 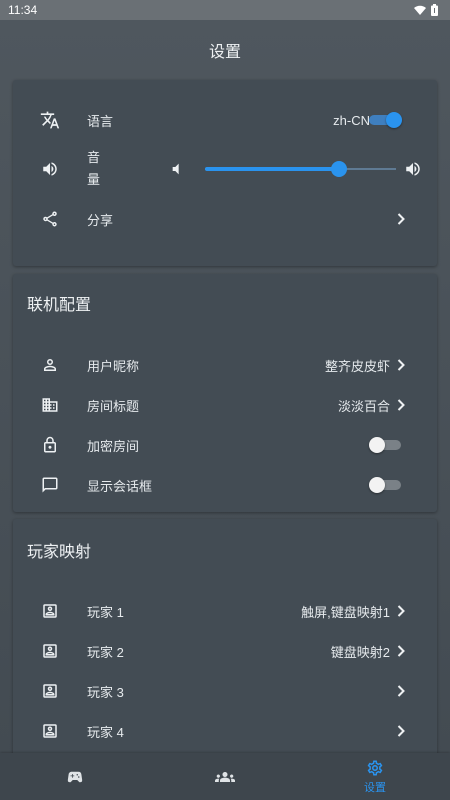 What do you see at coordinates (50, 365) in the screenshot?
I see `person-icon` at bounding box center [50, 365].